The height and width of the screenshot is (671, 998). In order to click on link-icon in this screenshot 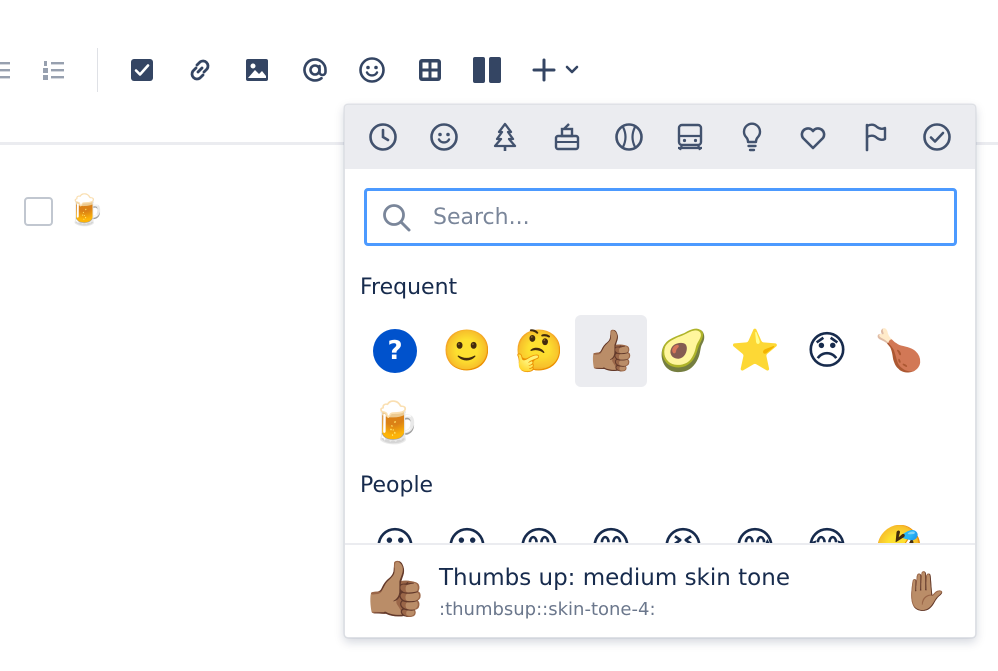, I will do `click(200, 70)`.